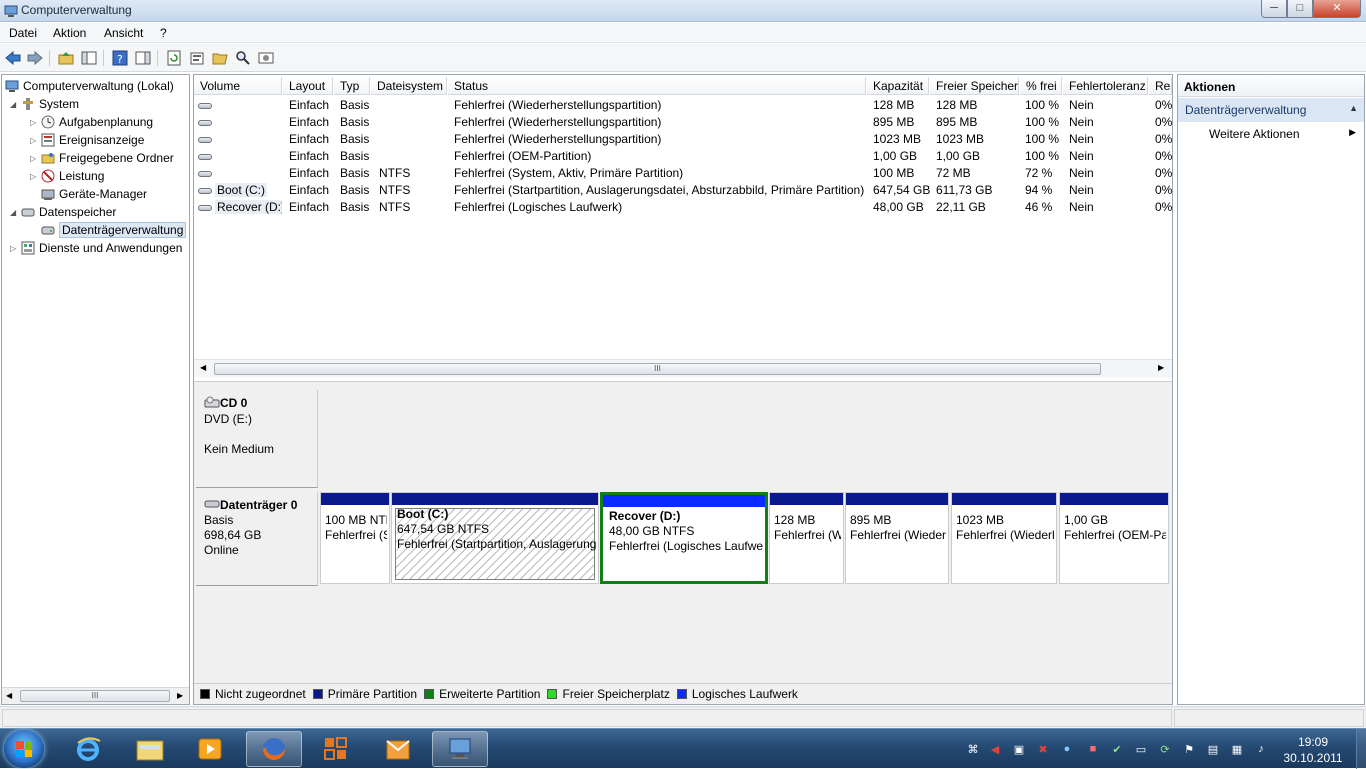  I want to click on disk0-label: Datenträger 0 Basis 698,64 GB Online, so click(257, 539).